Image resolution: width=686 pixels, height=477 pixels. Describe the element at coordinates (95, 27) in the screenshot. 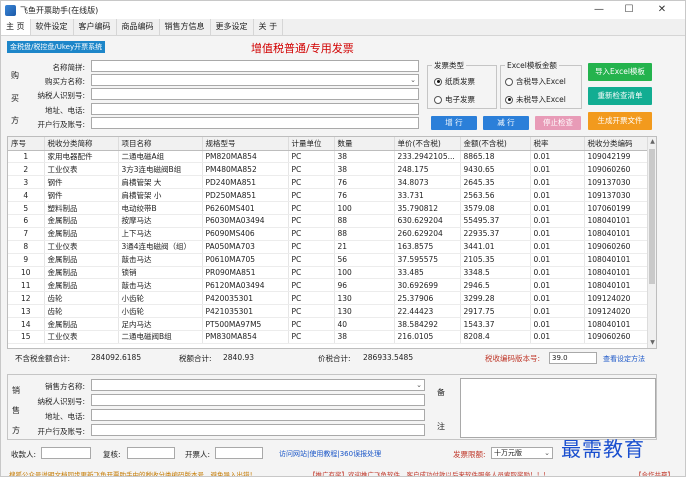

I see `menu-customer-codes: 客户编码` at that location.